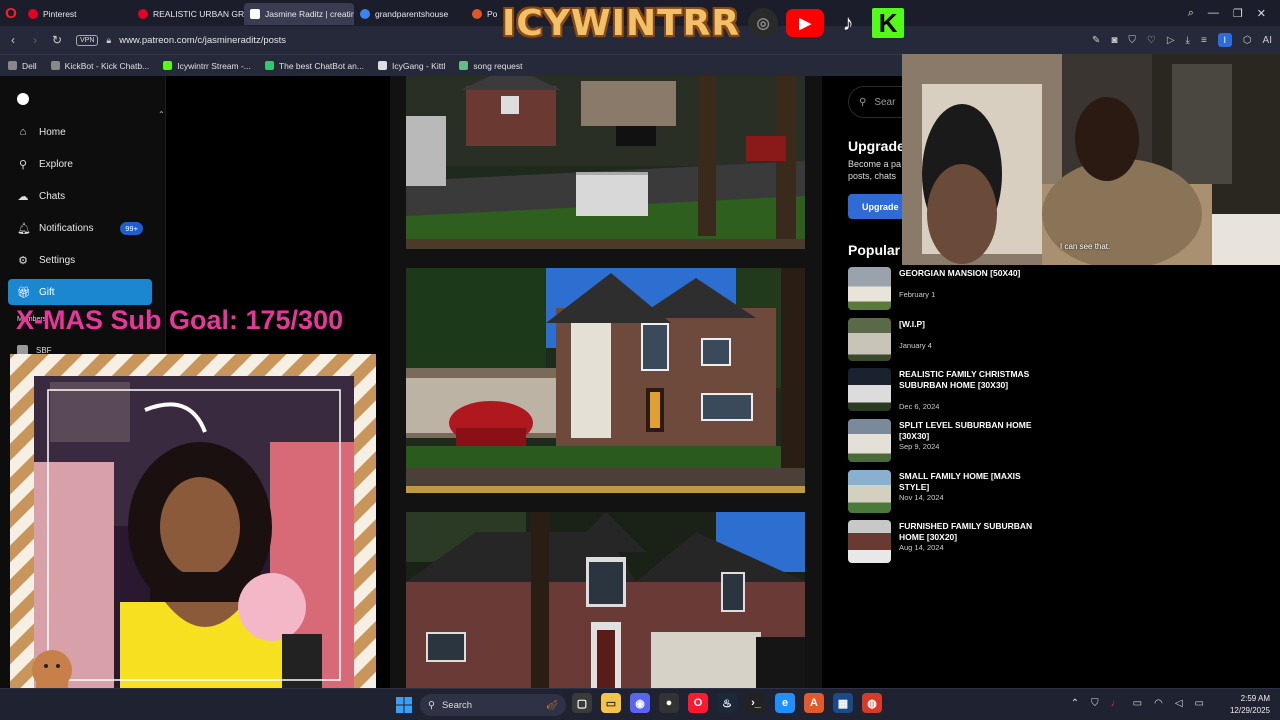 This screenshot has width=1280, height=720. I want to click on tab-pinterest: Pinterest, so click(77, 14).